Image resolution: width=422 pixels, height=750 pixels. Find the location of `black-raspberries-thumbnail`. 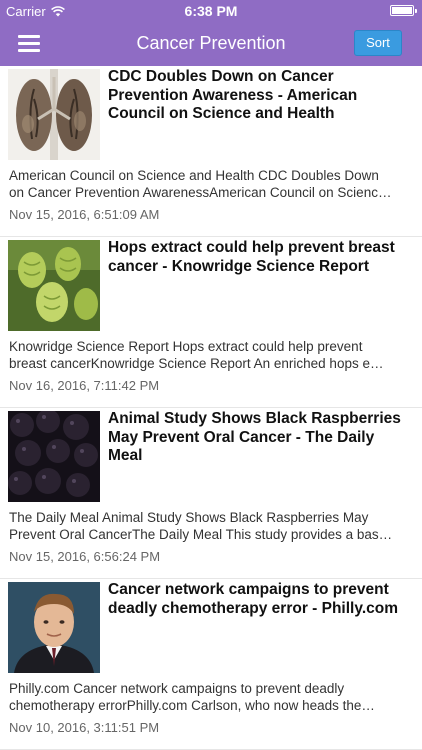

black-raspberries-thumbnail is located at coordinates (54, 456).